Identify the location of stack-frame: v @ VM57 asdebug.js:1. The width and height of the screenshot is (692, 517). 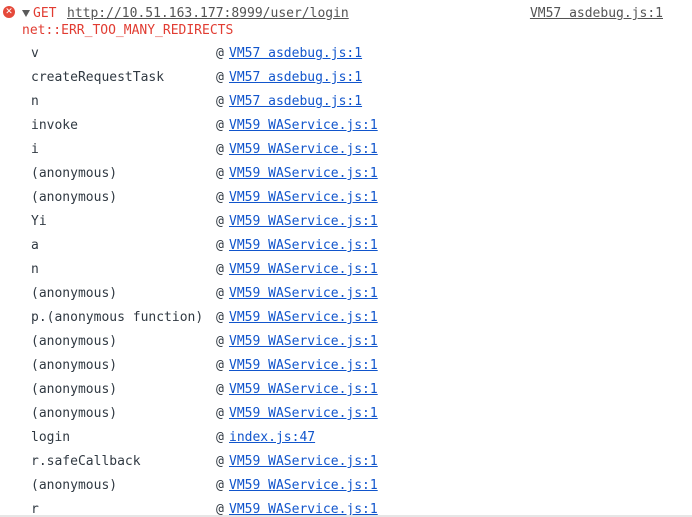
(346, 54).